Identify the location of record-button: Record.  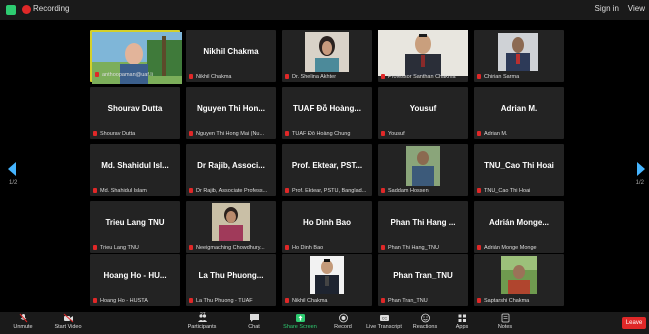
(343, 321).